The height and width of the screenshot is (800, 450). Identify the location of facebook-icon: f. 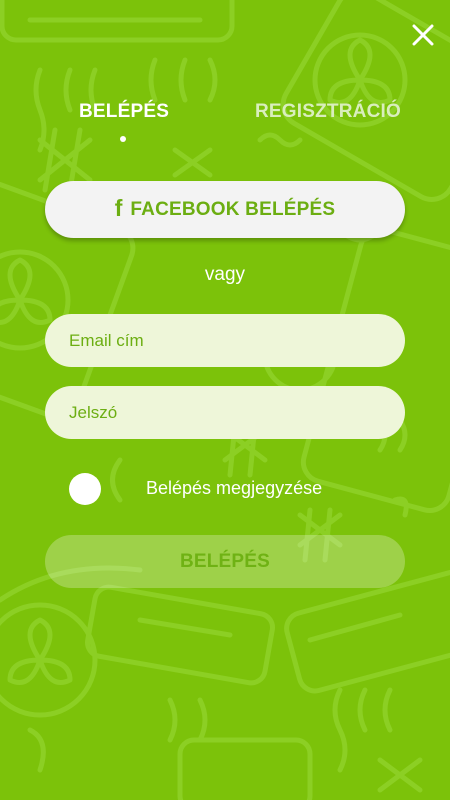
(118, 208).